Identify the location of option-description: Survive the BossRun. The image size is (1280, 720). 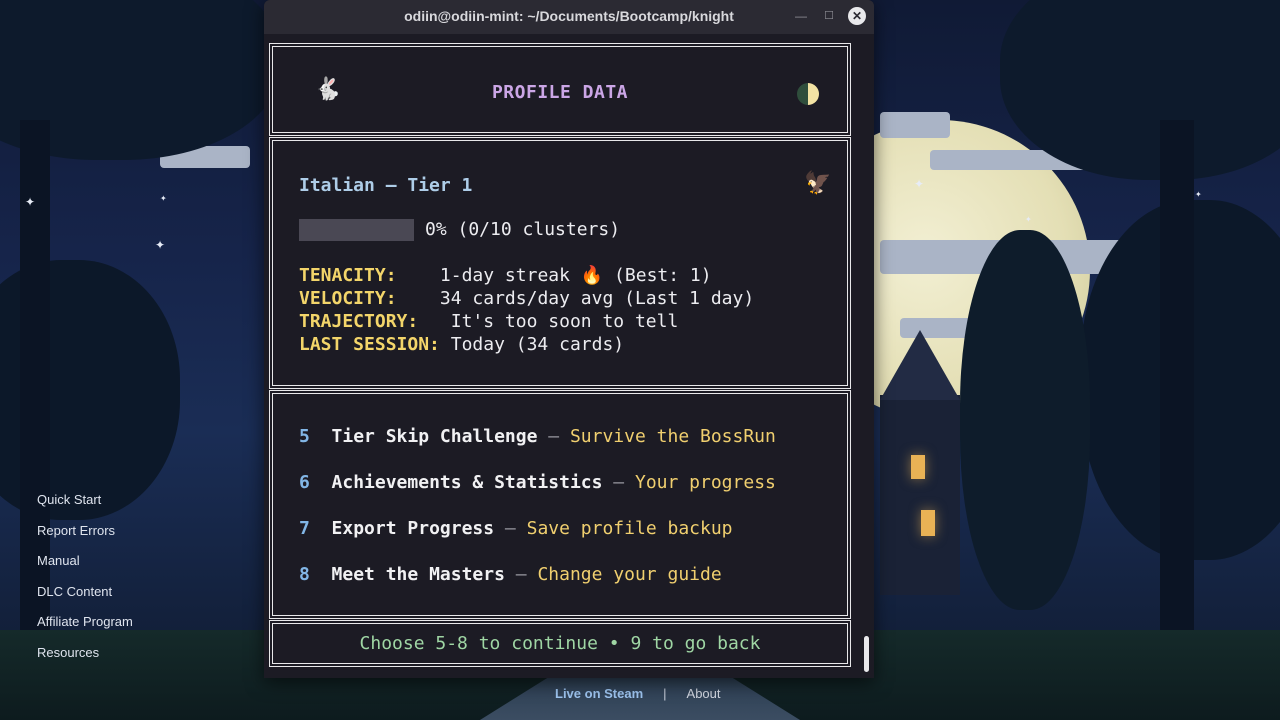
(672, 436).